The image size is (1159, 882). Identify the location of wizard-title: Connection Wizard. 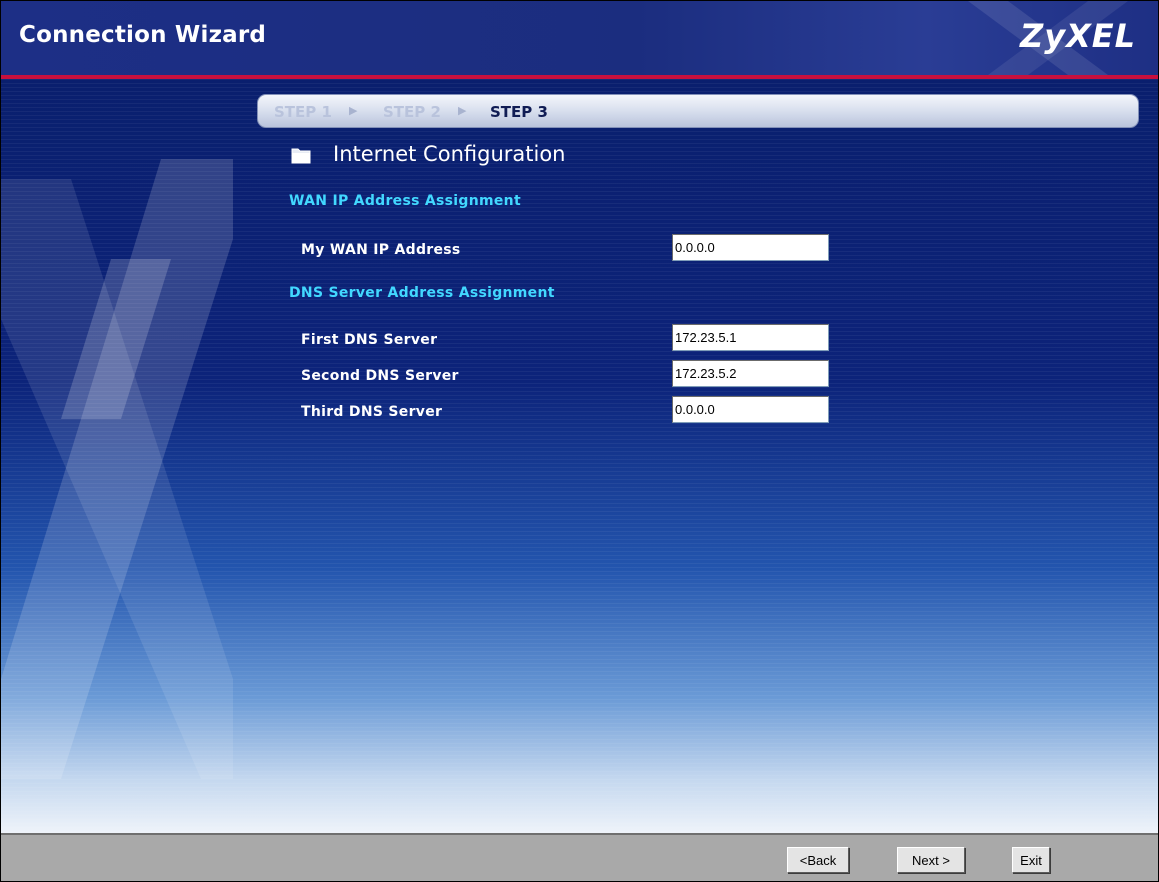
(143, 35).